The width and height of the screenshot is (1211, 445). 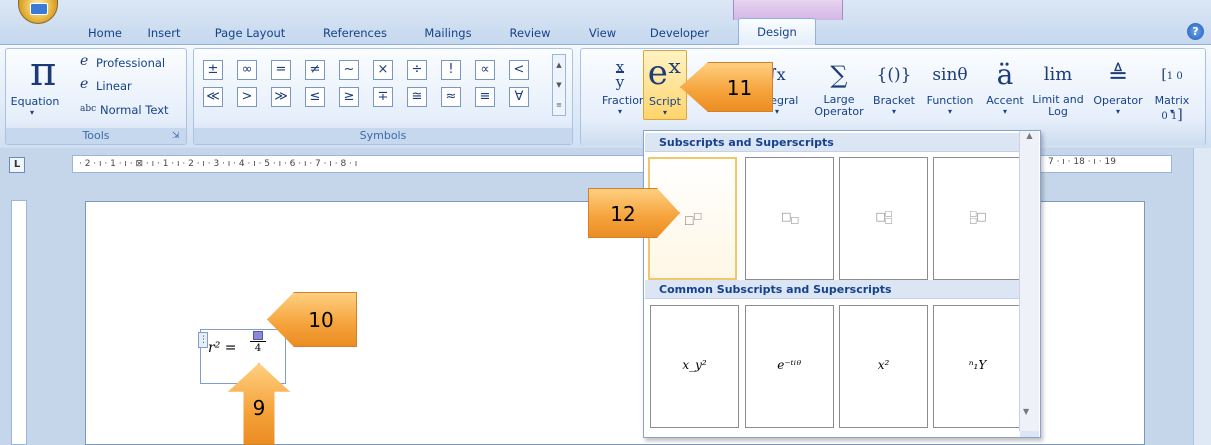 I want to click on tab-insert: Insert, so click(x=164, y=33).